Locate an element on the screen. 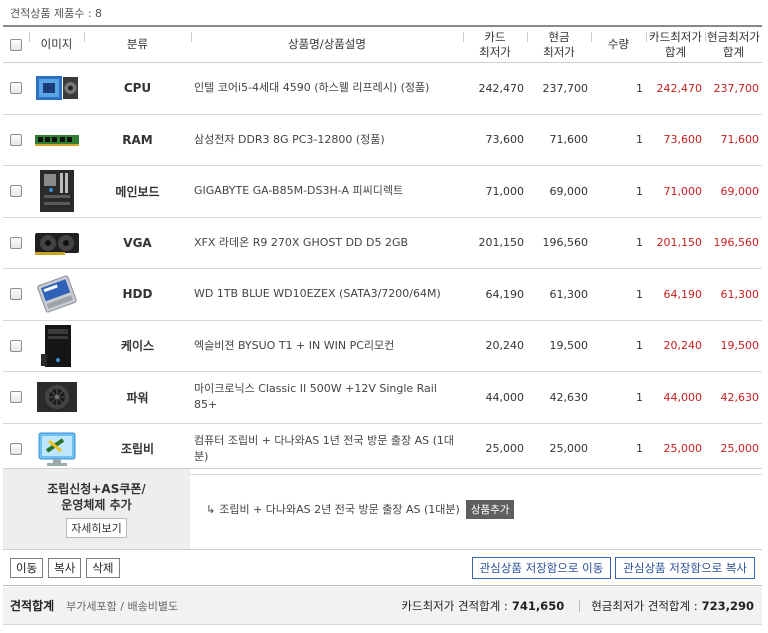 The height and width of the screenshot is (633, 768). row-card-total: 25,000 is located at coordinates (683, 449).